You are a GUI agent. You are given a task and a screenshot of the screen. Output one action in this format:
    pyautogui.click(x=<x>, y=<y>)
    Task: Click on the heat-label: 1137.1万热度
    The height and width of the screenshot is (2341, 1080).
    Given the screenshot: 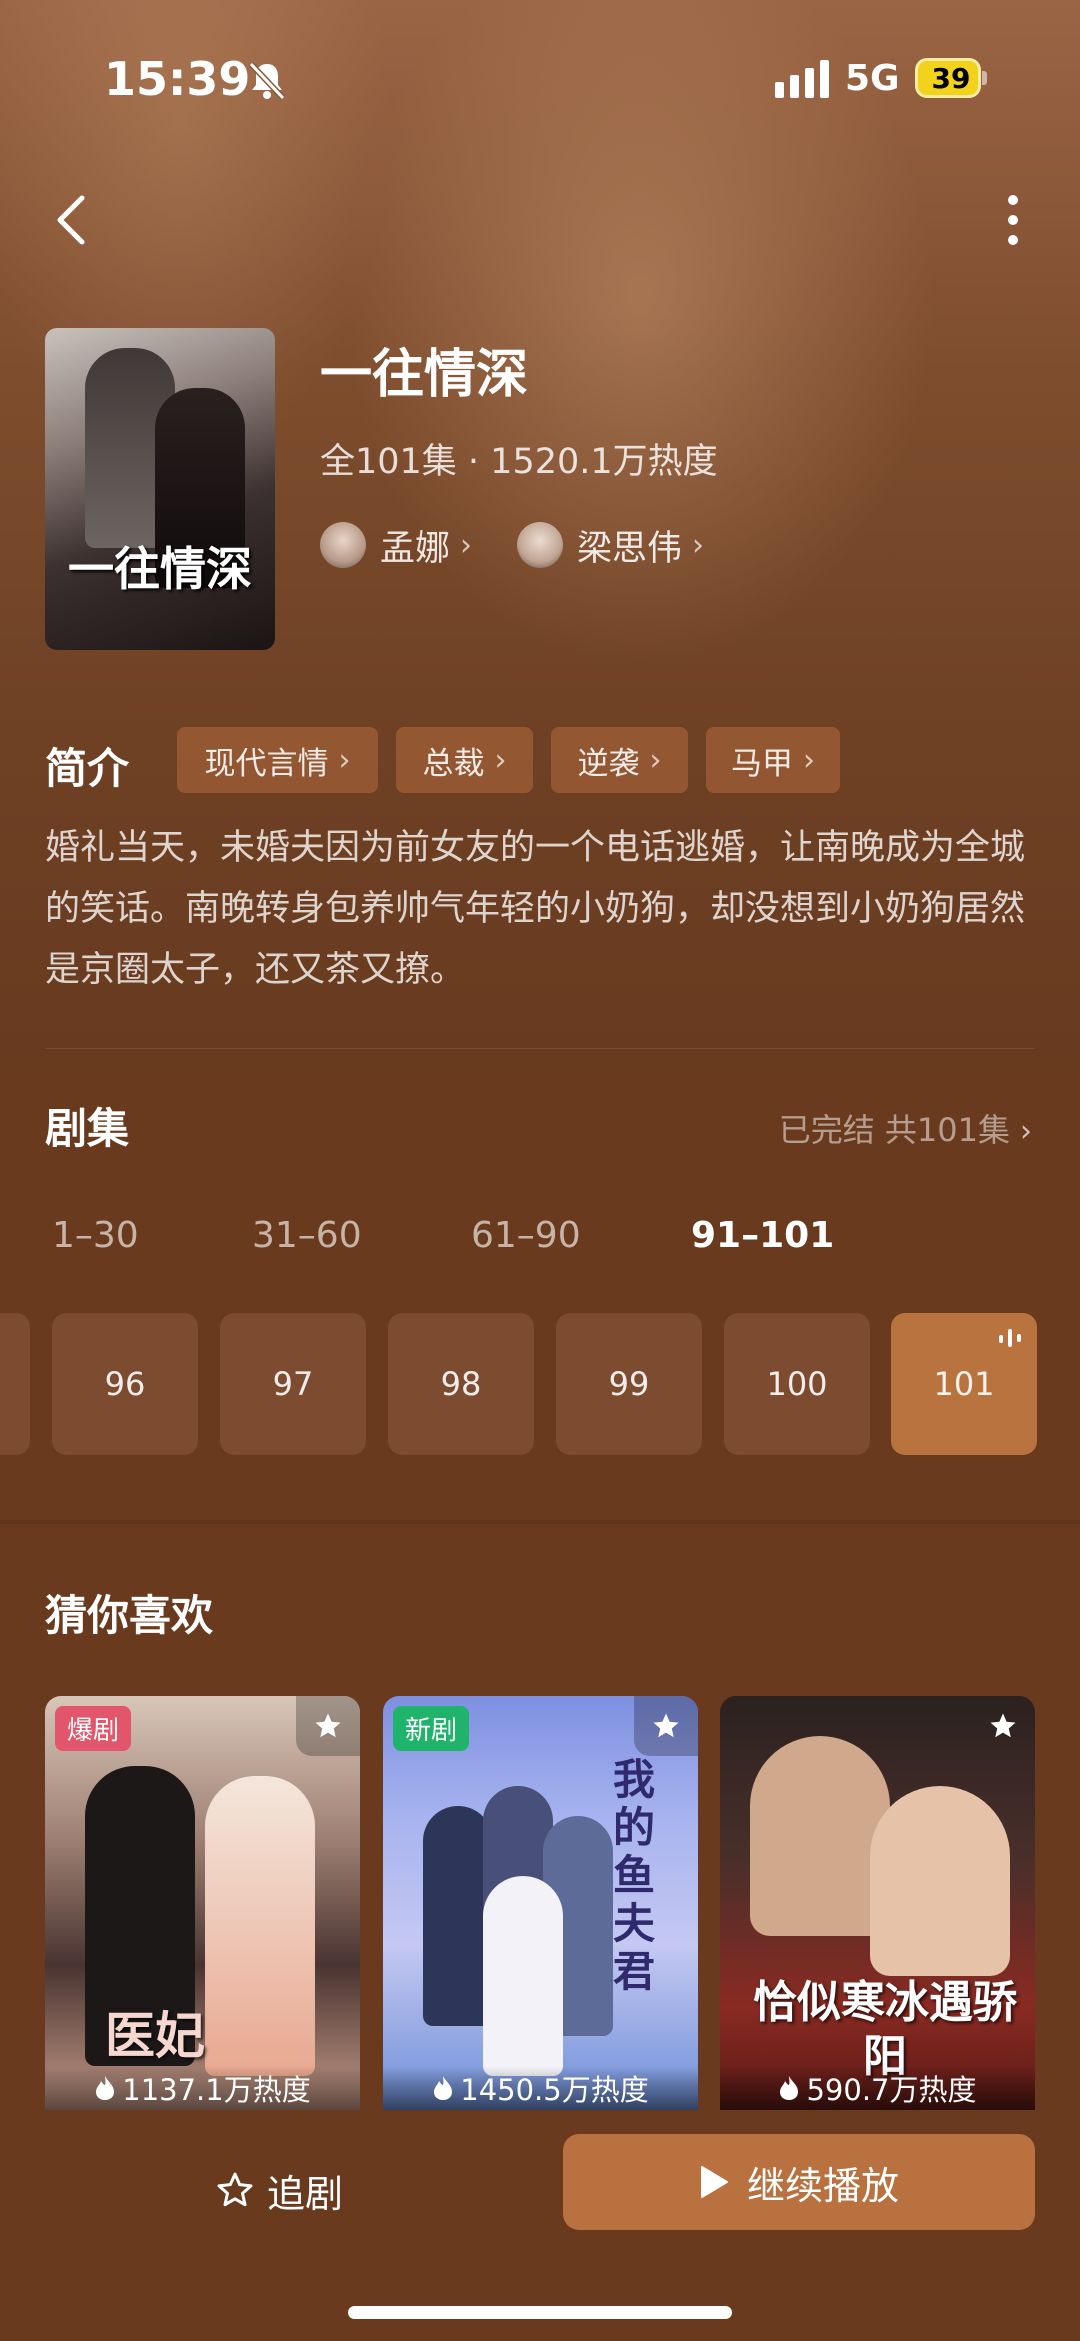 What is the action you would take?
    pyautogui.click(x=202, y=2088)
    